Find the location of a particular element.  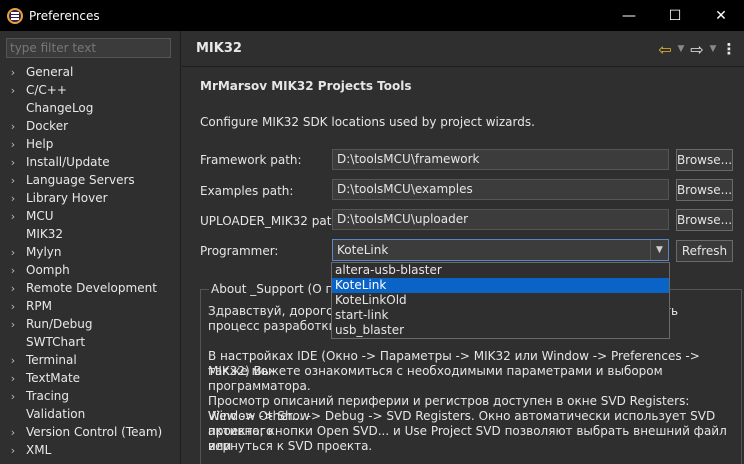

framework-path-input: D:\toolsMCU\framework is located at coordinates (500, 159).